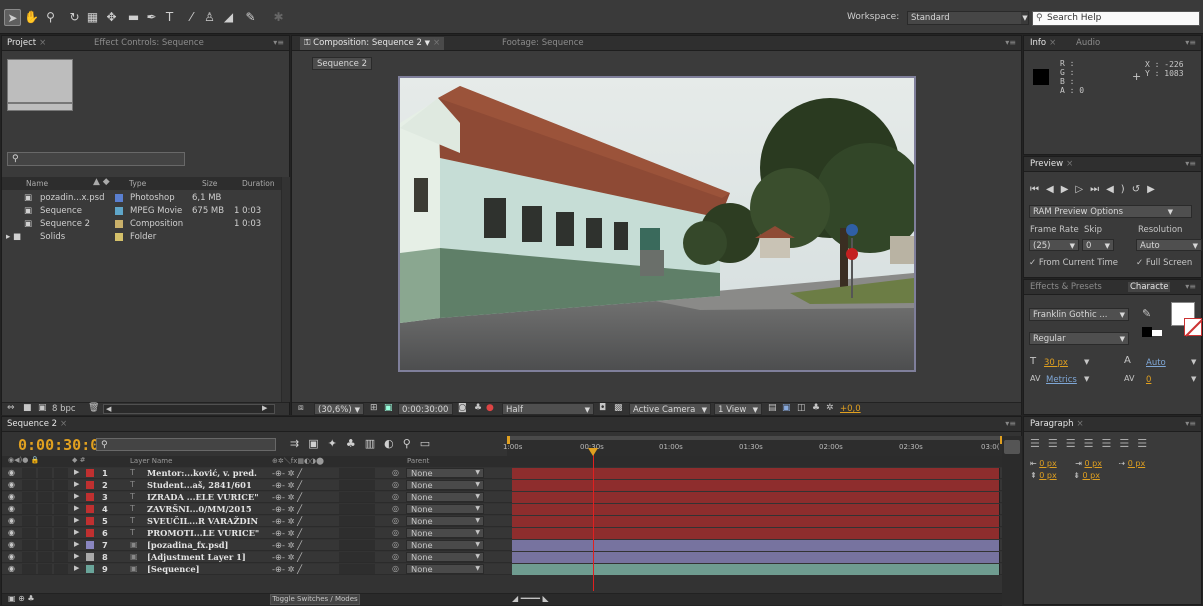 This screenshot has width=1203, height=606. What do you see at coordinates (1093, 463) in the screenshot?
I see `indent-right-value: 0 px` at bounding box center [1093, 463].